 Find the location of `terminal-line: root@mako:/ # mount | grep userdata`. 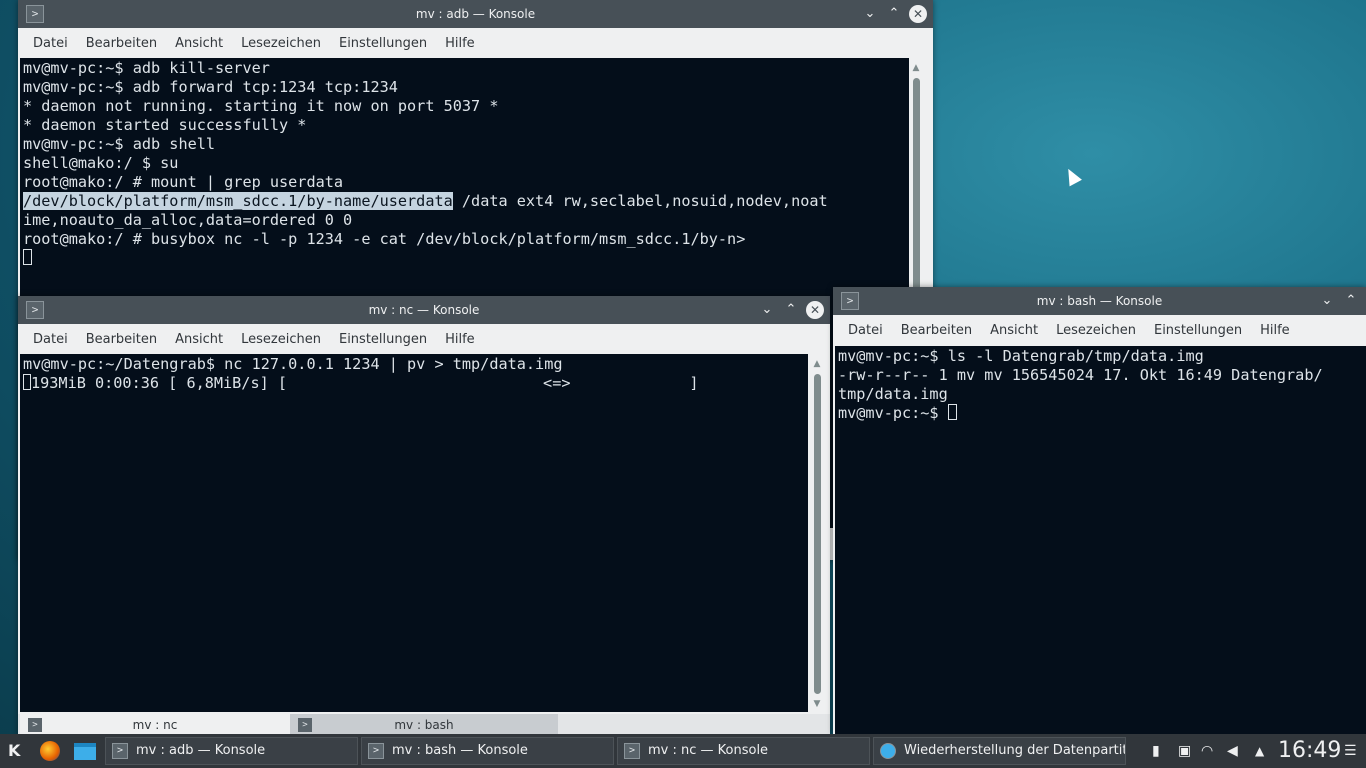

terminal-line: root@mako:/ # mount | grep userdata is located at coordinates (183, 182).